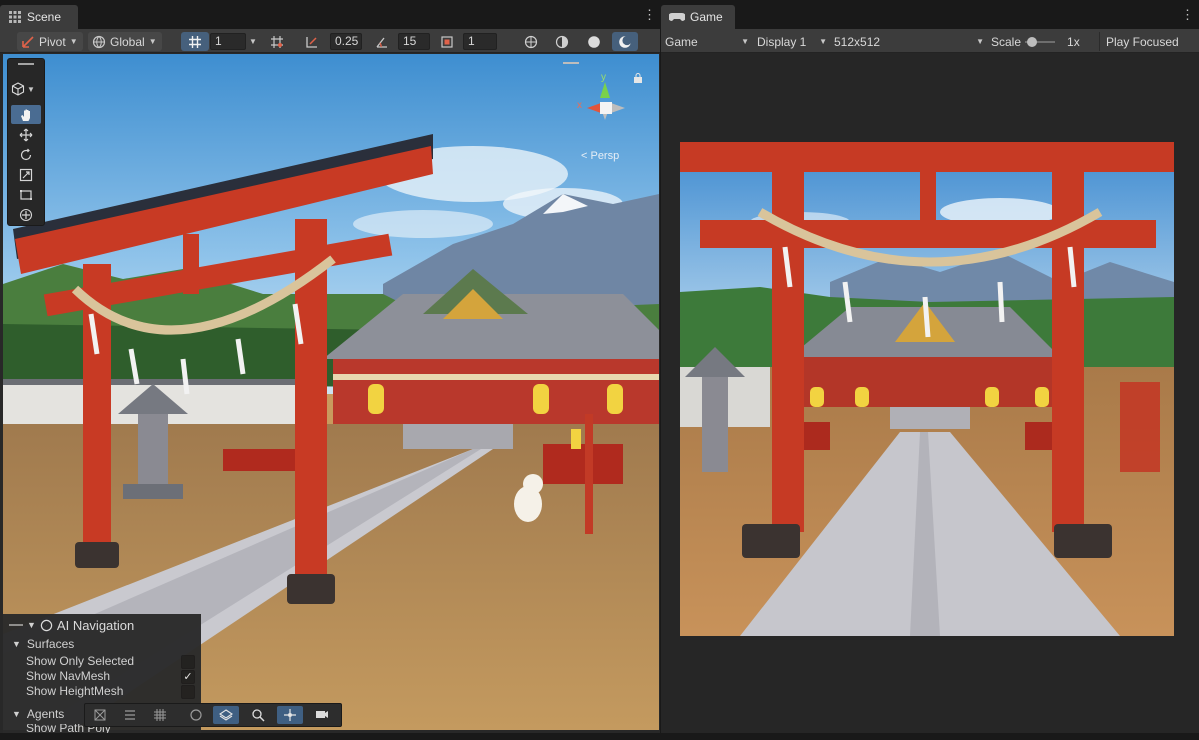 The width and height of the screenshot is (1199, 740). What do you see at coordinates (857, 41) in the screenshot?
I see `resolution-label: 512x512` at bounding box center [857, 41].